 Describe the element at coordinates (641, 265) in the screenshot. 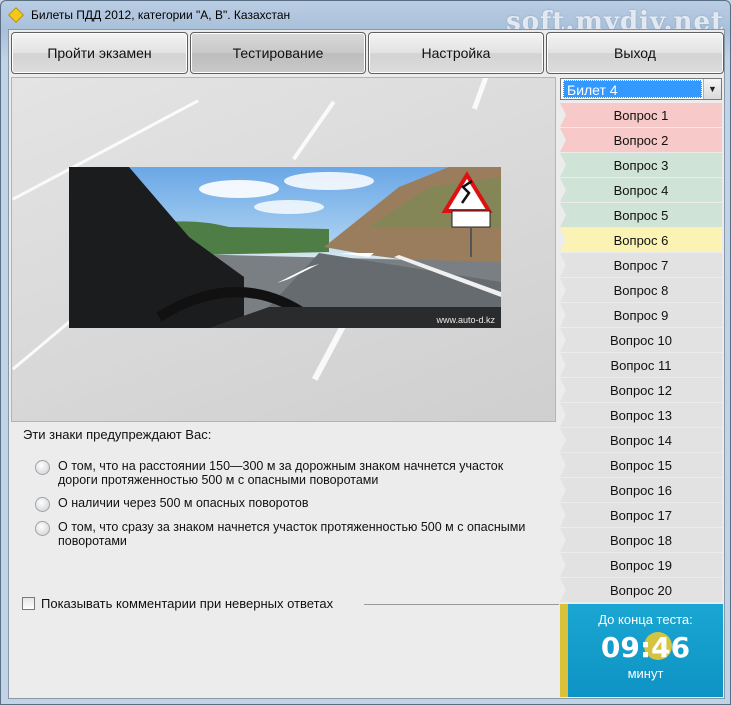

I see `question-list-item: Вопрос 7` at that location.